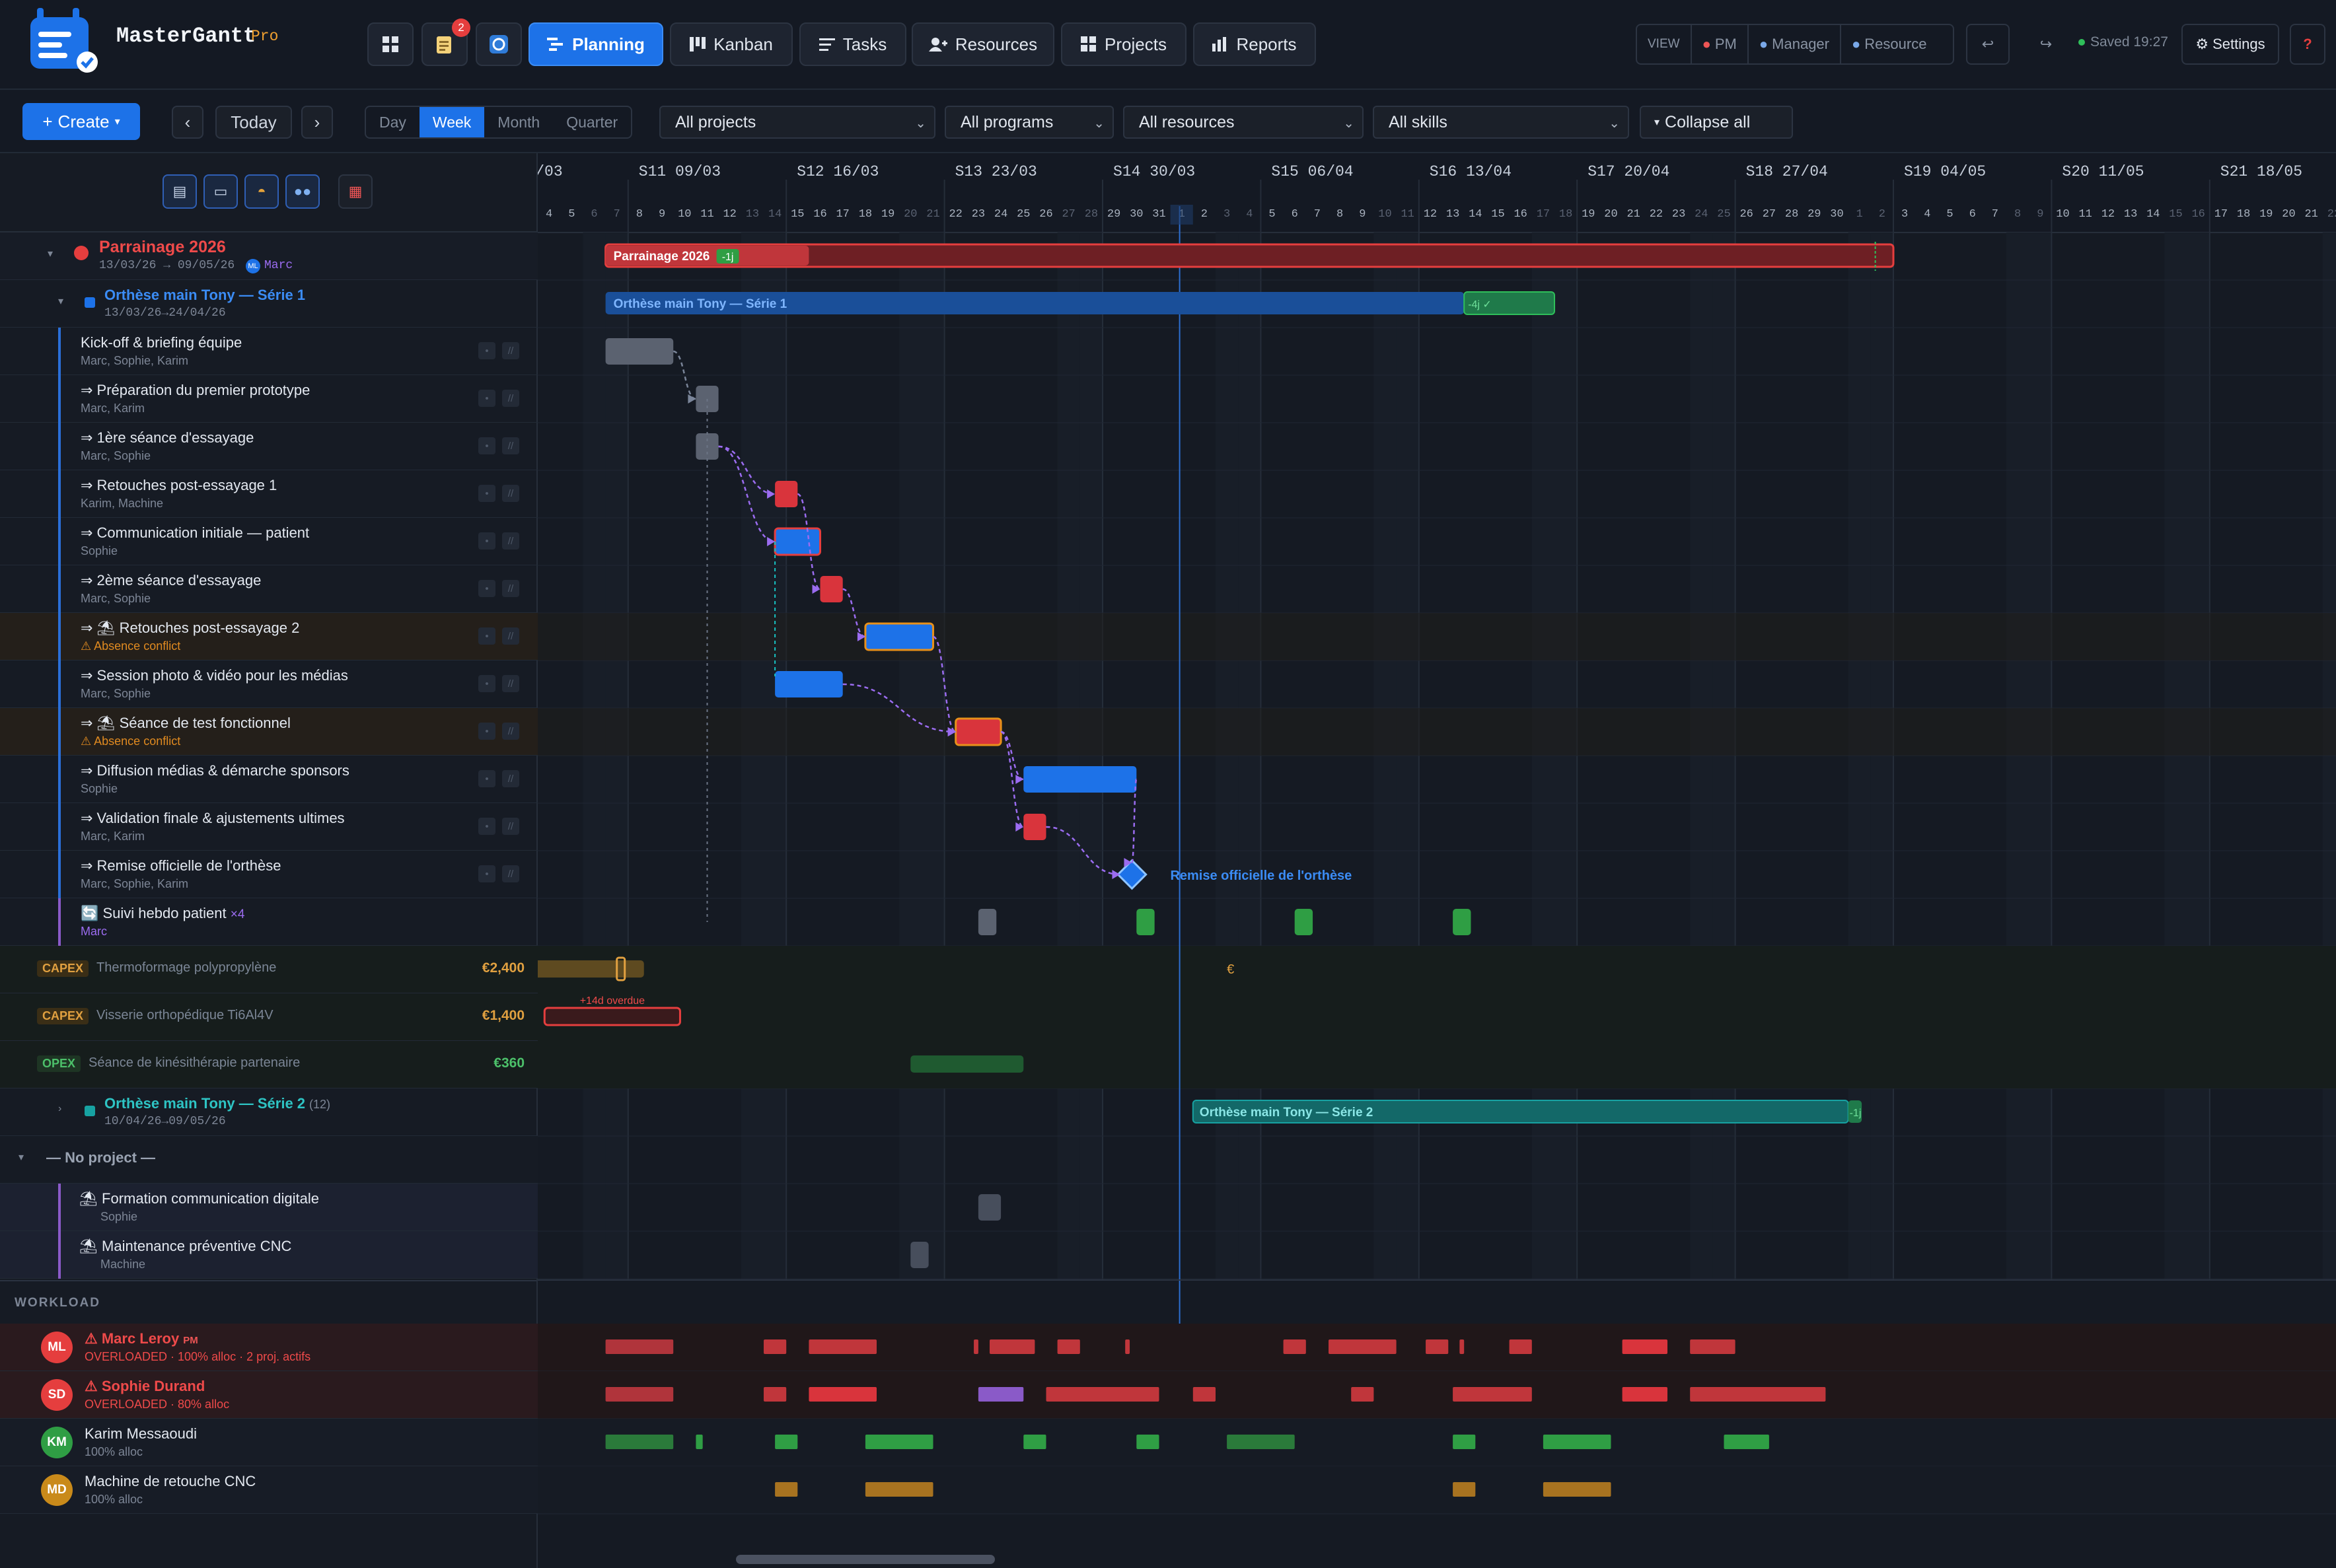 This screenshot has width=2336, height=1568. I want to click on task-title: ⇒ ⛱ Séance de test fonctionnel, so click(186, 723).